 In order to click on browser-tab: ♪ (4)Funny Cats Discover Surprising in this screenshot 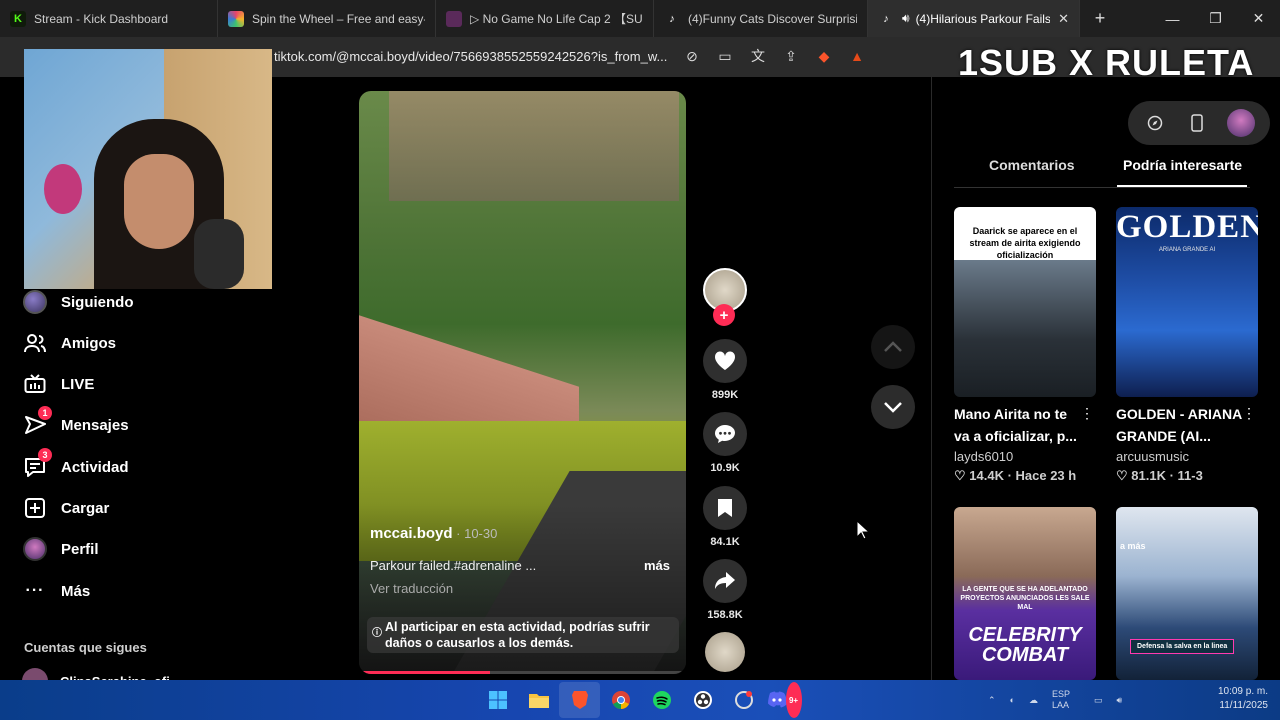, I will do `click(761, 18)`.